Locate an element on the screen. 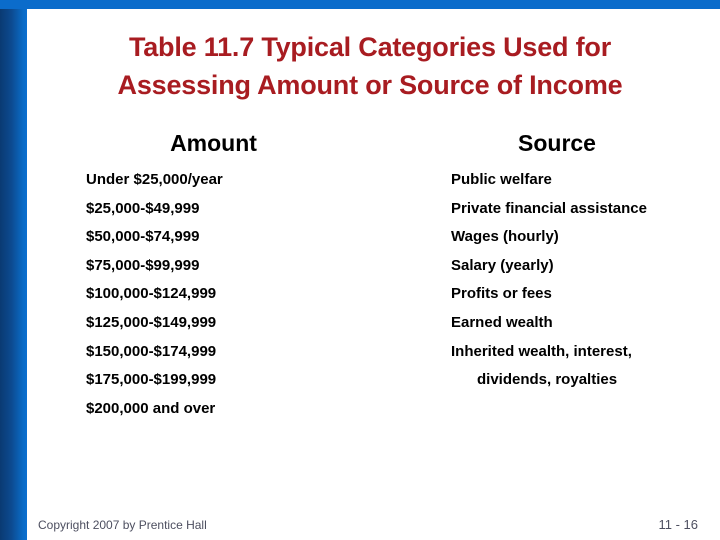 This screenshot has height=540, width=720. copyright-notice: Copyright 2007 by Prentice Hall is located at coordinates (122, 525).